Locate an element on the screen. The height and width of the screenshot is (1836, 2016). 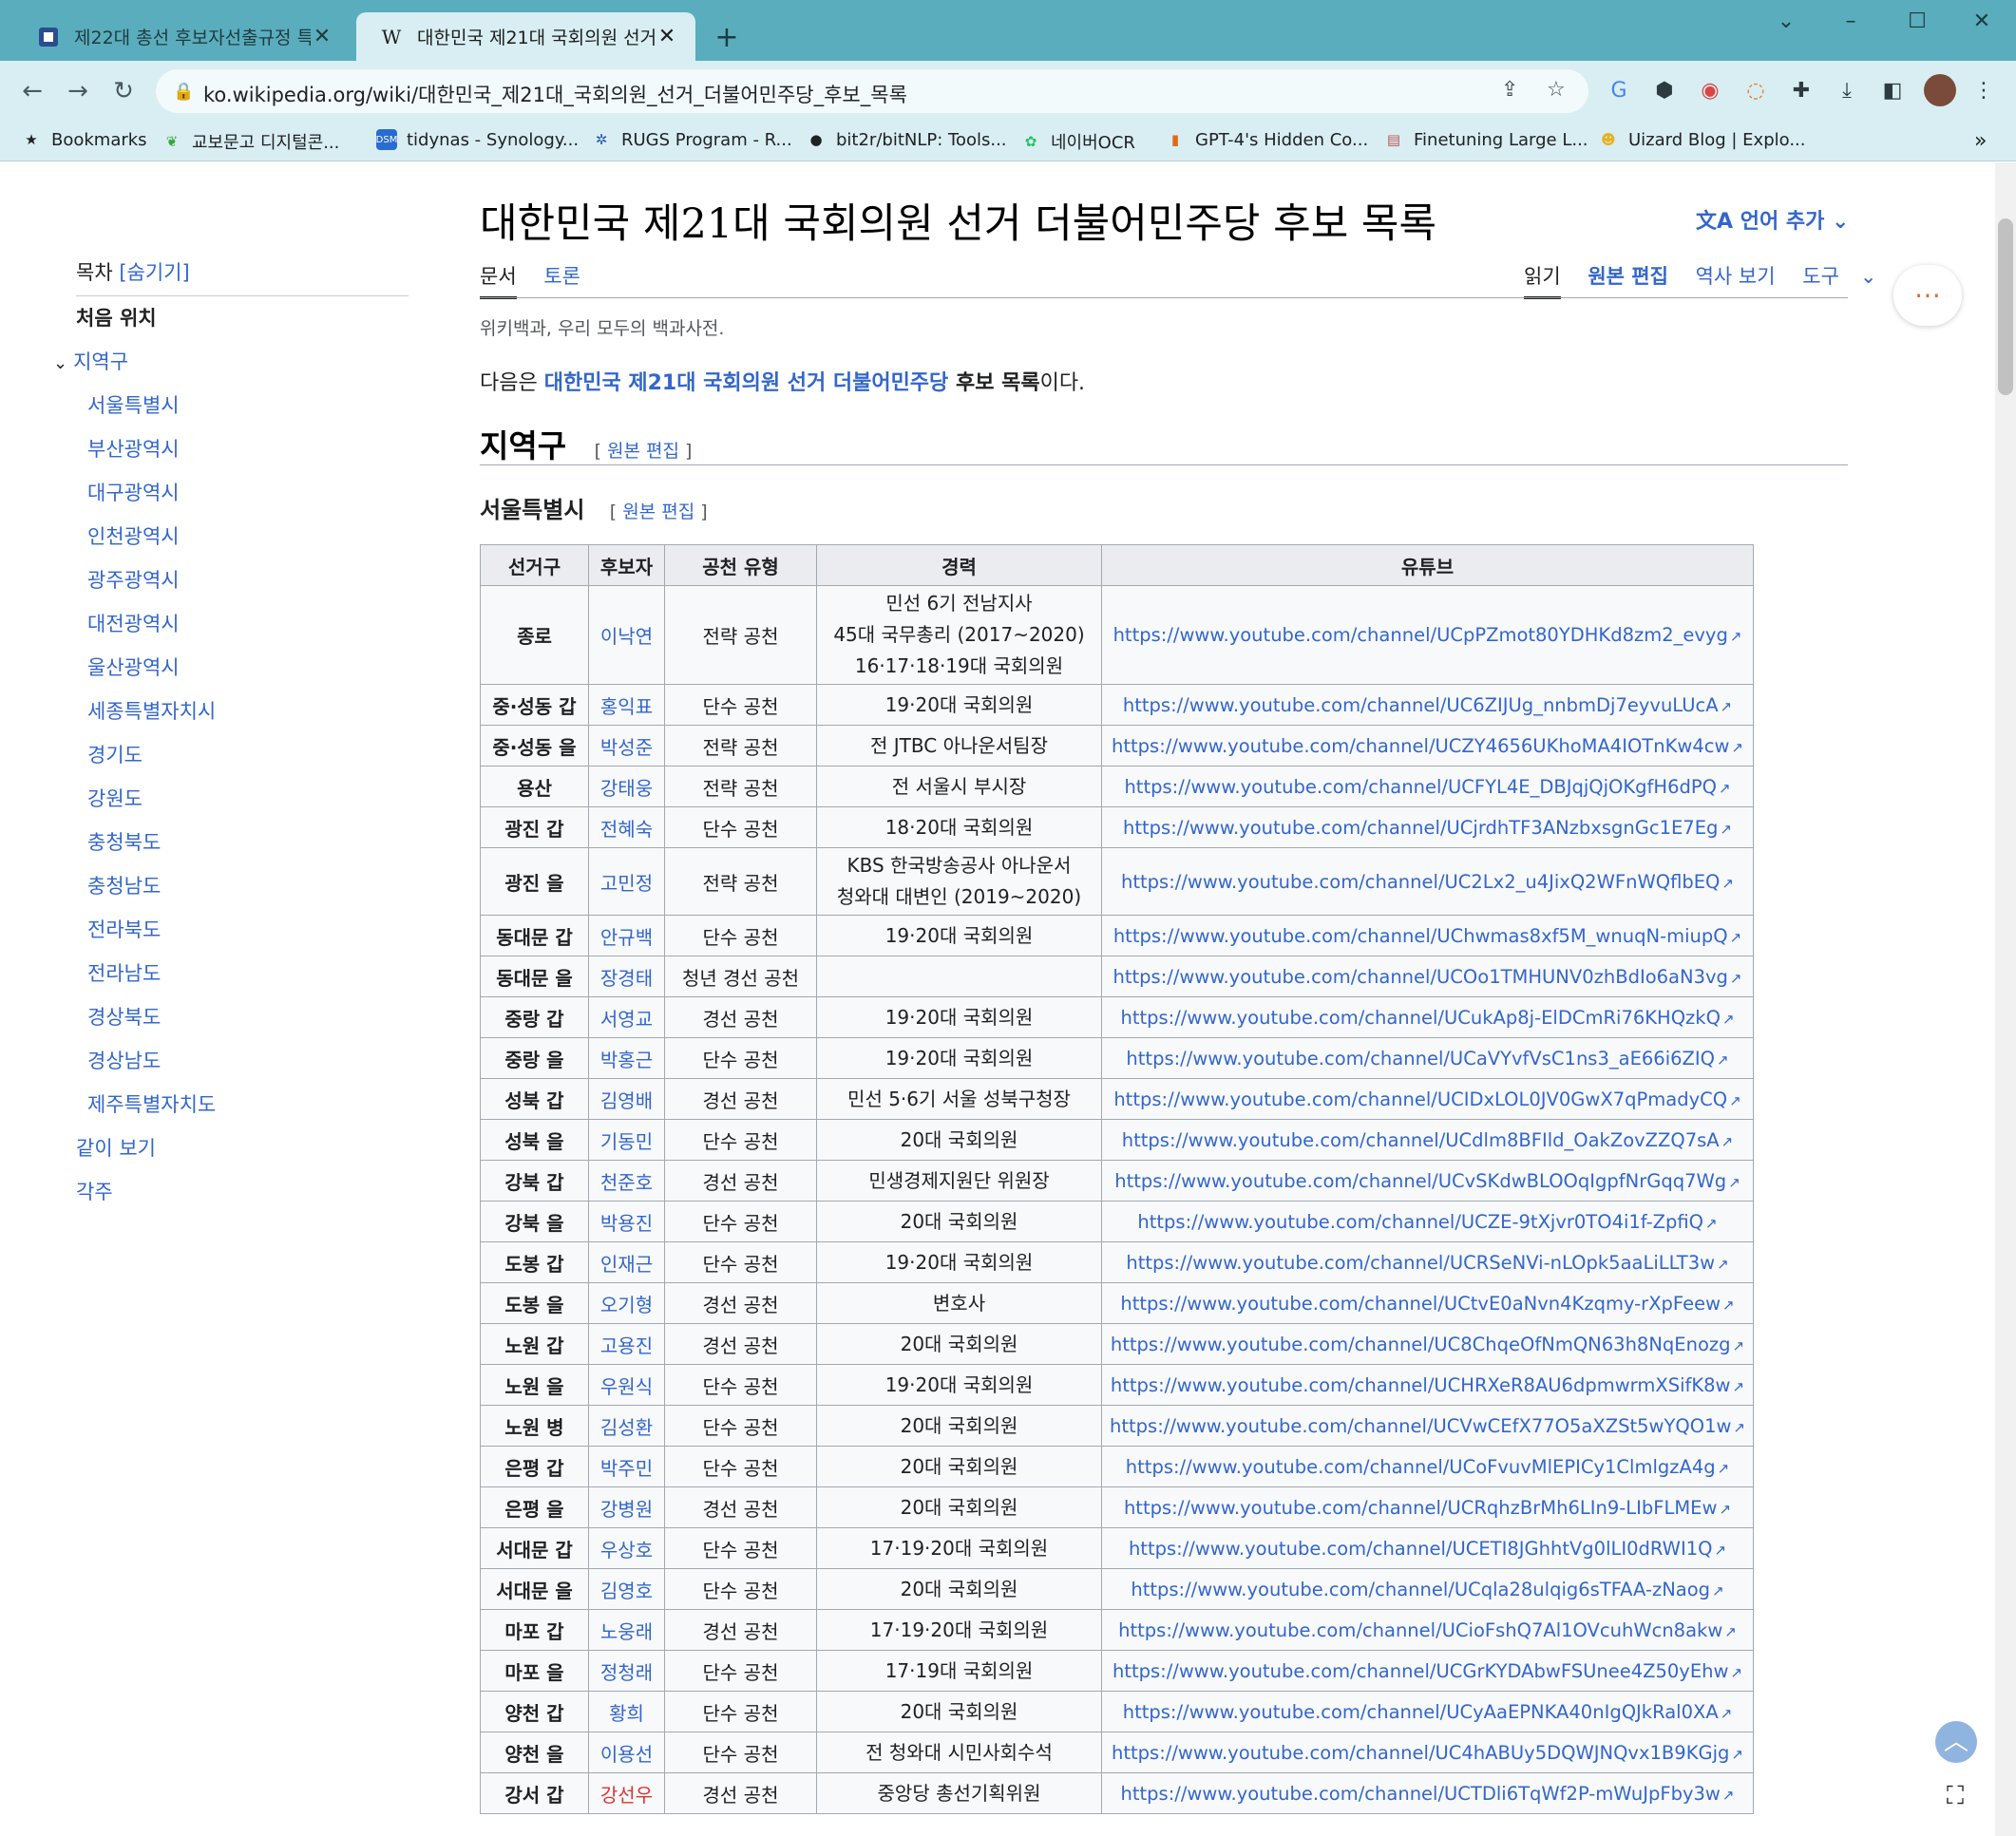
toc-item-region: 울산광역시 is located at coordinates (243, 668).